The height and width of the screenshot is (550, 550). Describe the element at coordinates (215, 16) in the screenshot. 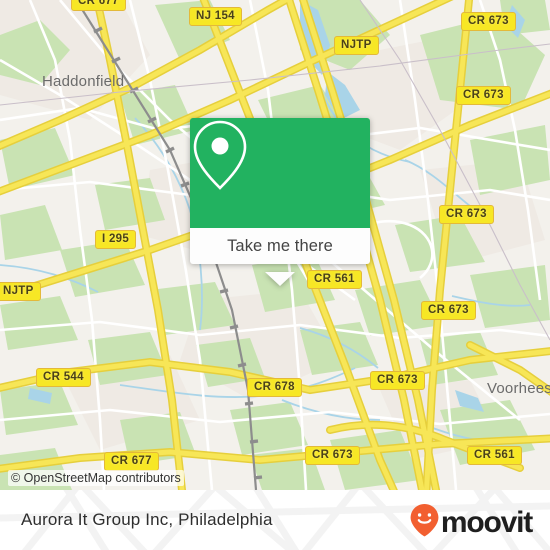

I see `road-shield: NJ 154` at that location.